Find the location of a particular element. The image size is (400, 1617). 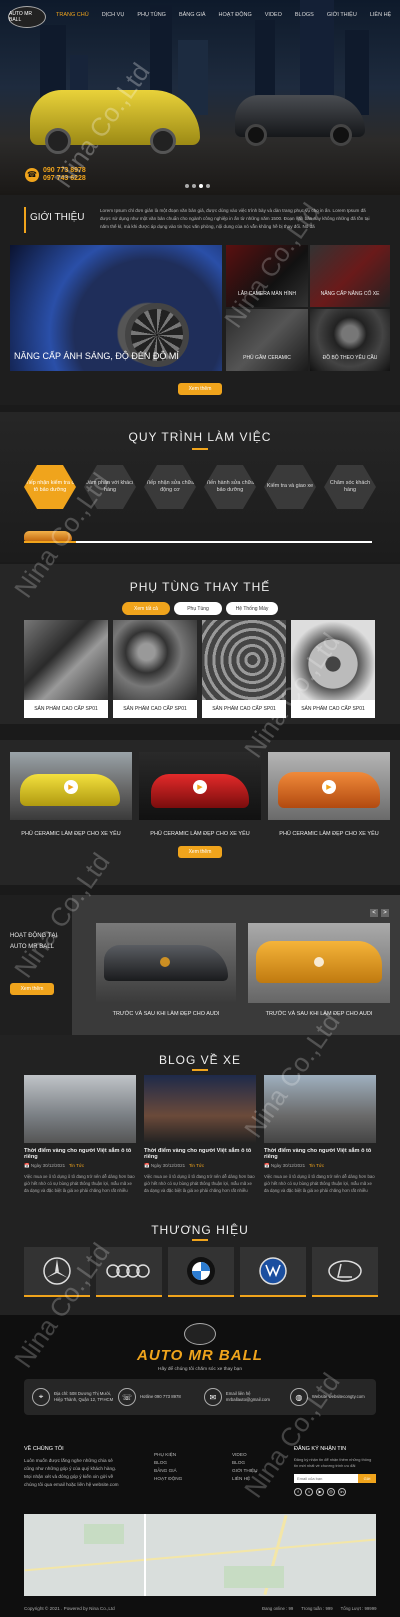

footer-link: GIỚI THIỆU is located at coordinates (245, 1471).